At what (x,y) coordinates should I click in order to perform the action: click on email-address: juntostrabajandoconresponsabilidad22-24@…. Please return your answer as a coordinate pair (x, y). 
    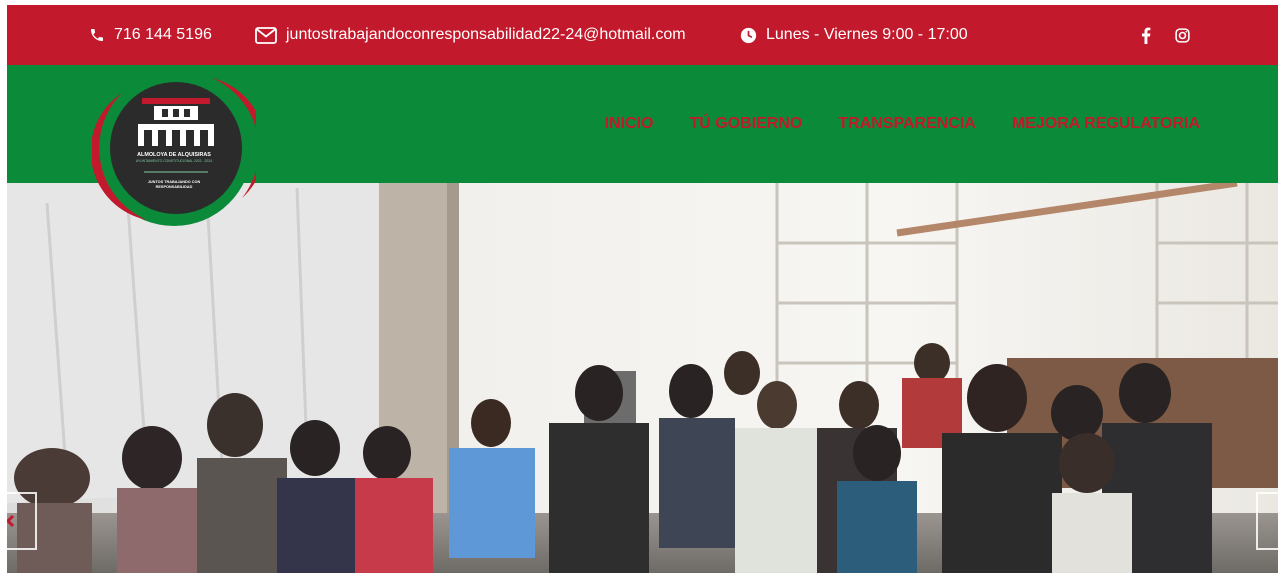
    Looking at the image, I should click on (486, 34).